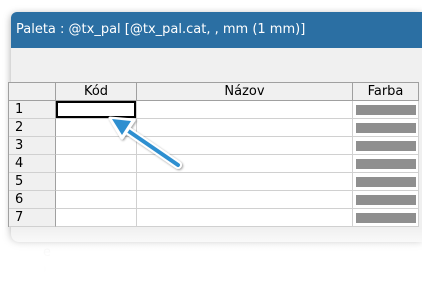 This screenshot has height=293, width=422. What do you see at coordinates (32, 182) in the screenshot?
I see `row-number: 5` at bounding box center [32, 182].